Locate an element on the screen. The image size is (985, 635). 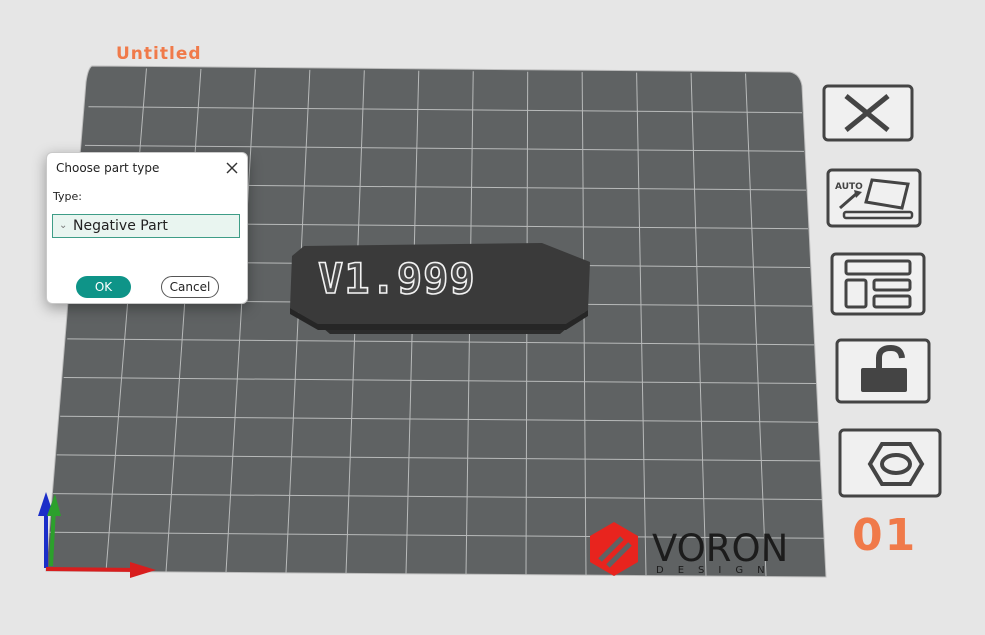
arrange-icon is located at coordinates (878, 284).